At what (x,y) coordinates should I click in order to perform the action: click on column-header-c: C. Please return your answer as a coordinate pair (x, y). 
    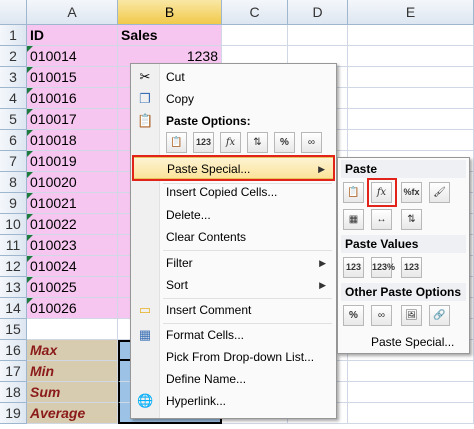
    Looking at the image, I should click on (255, 12).